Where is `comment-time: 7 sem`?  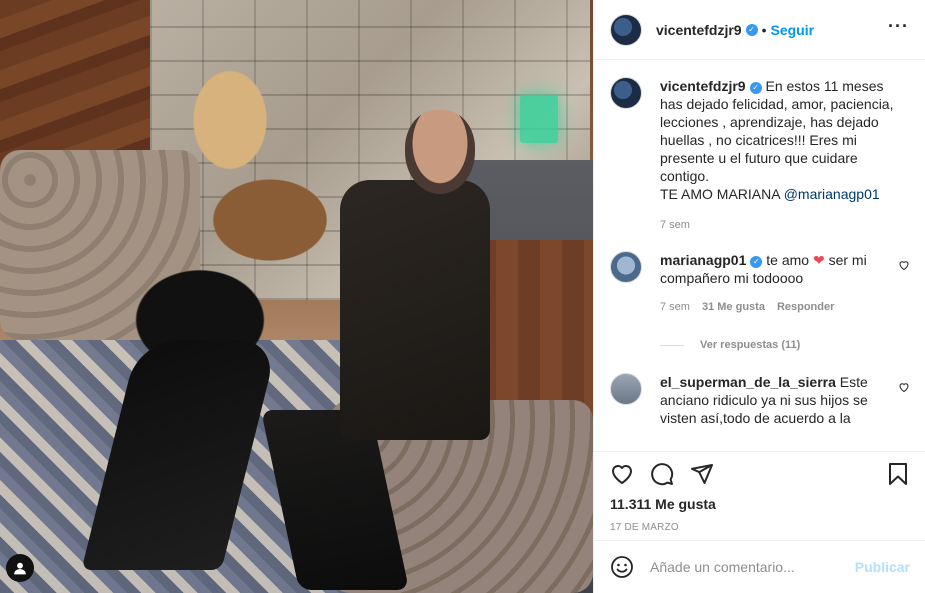 comment-time: 7 sem is located at coordinates (675, 307).